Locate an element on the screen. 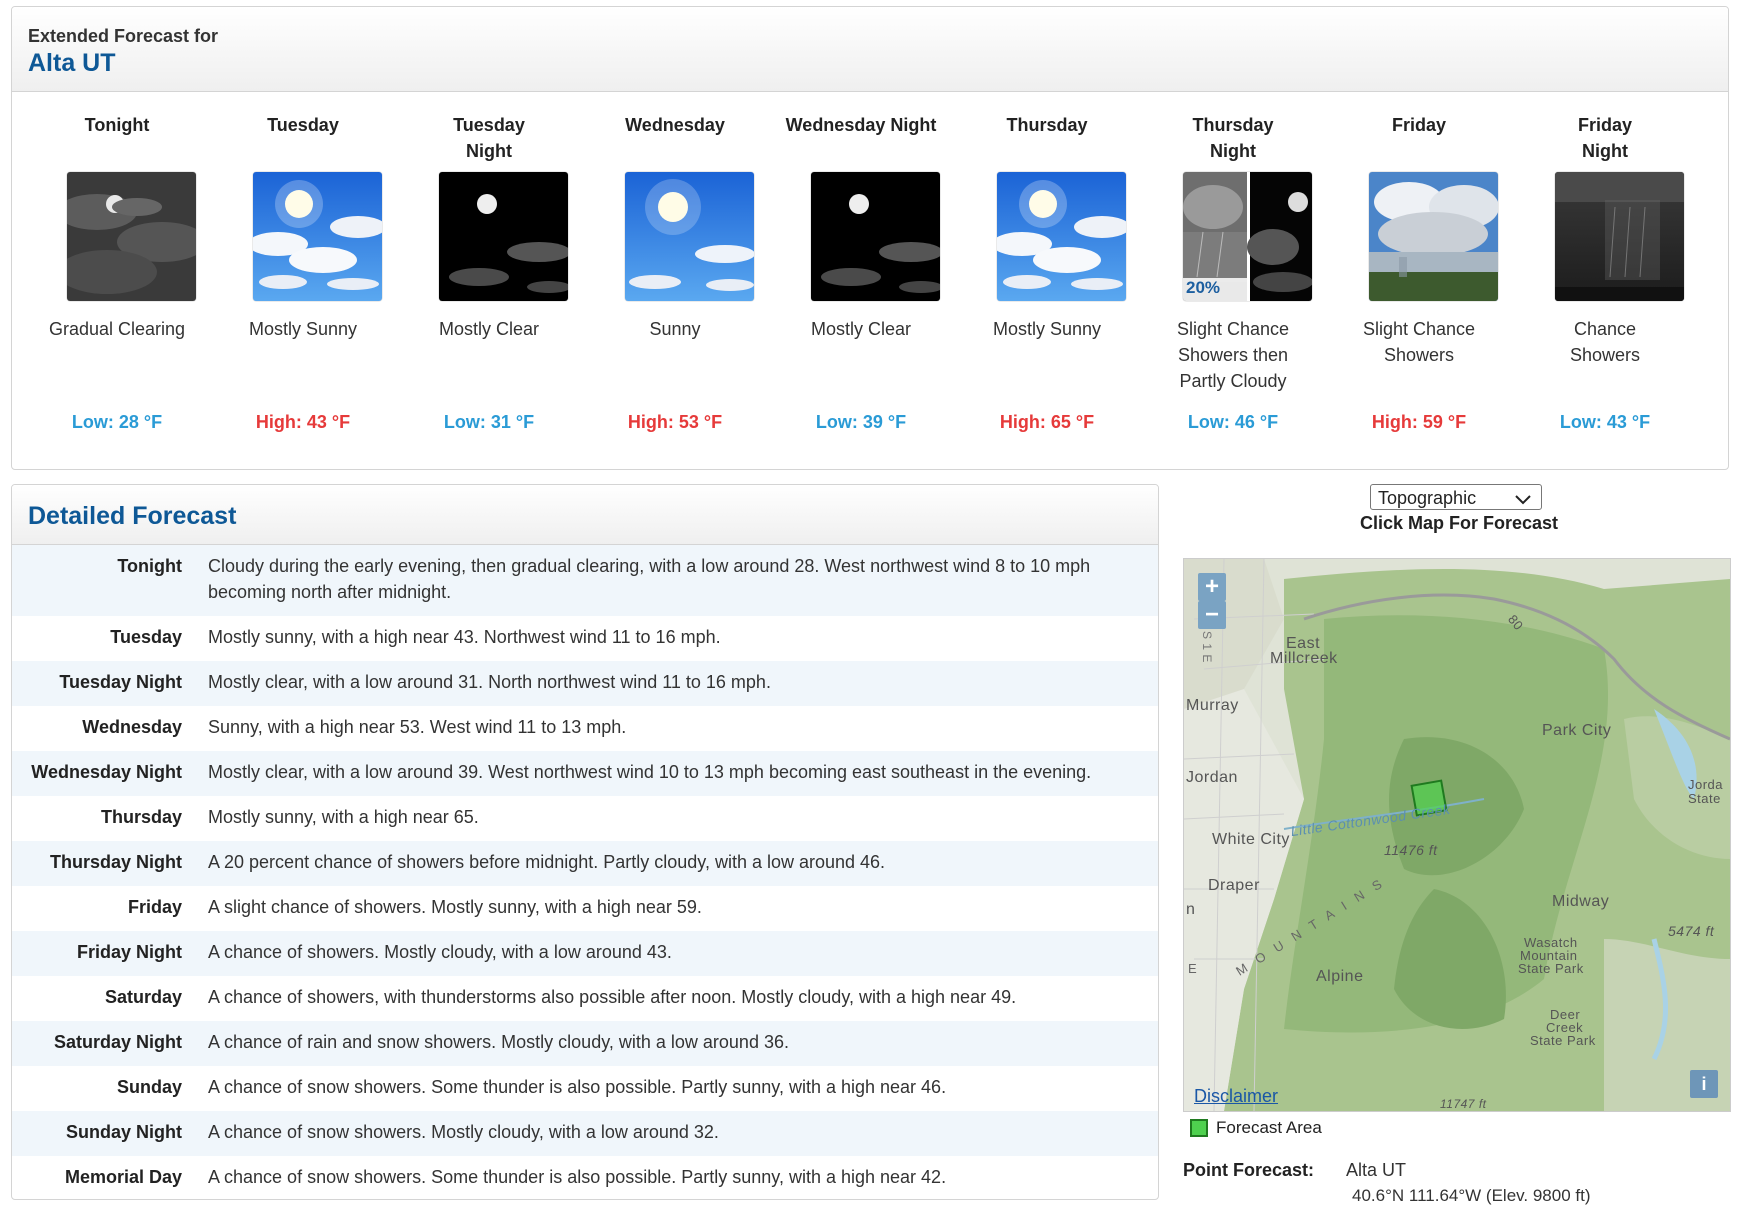 Image resolution: width=1738 pixels, height=1216 pixels. period-name: Wednesday is located at coordinates (675, 125).